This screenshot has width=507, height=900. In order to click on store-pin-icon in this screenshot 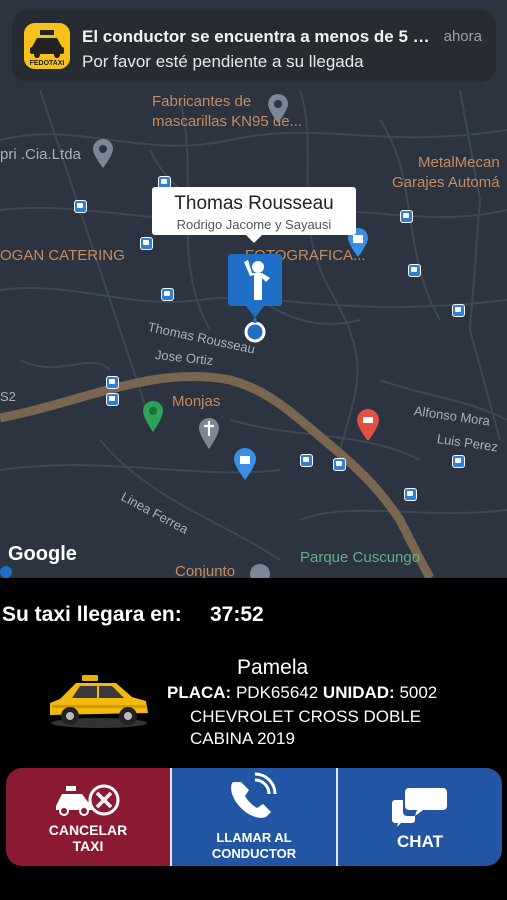, I will do `click(245, 464)`.